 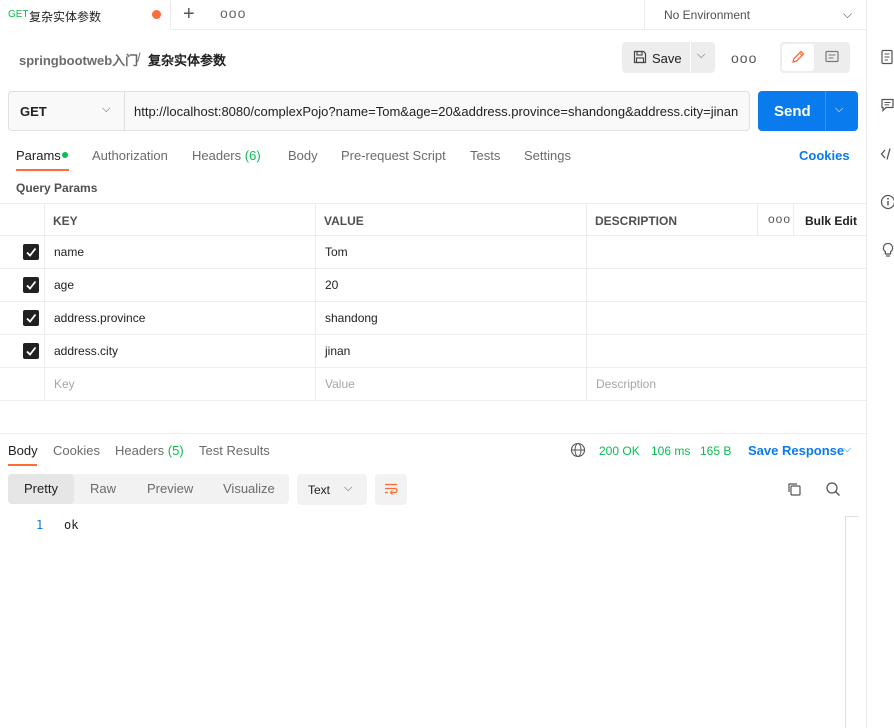 What do you see at coordinates (140, 450) in the screenshot?
I see `response-tab-headers-label: Headers` at bounding box center [140, 450].